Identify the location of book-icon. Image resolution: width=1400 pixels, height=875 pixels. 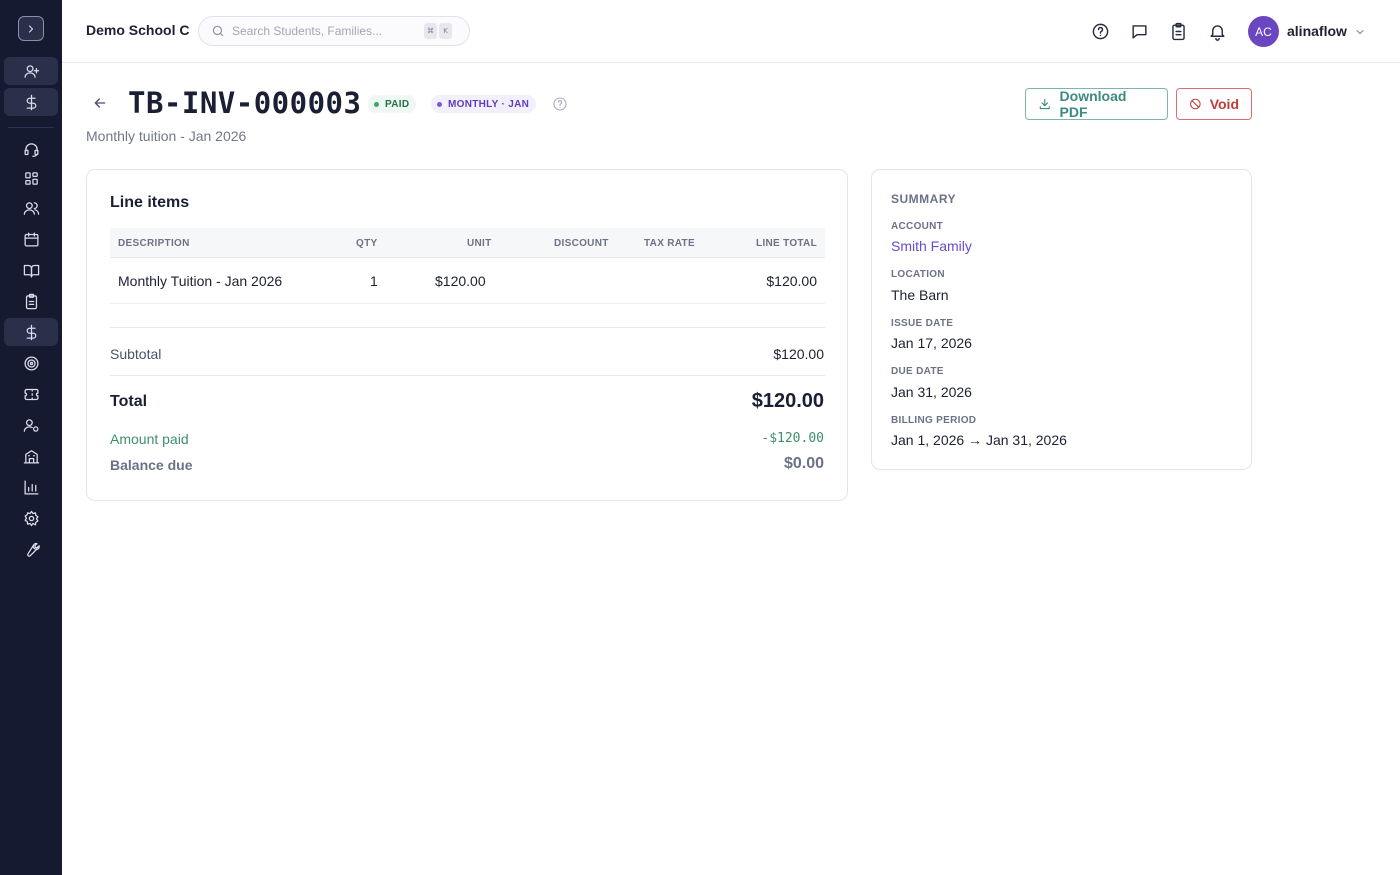
(31, 271).